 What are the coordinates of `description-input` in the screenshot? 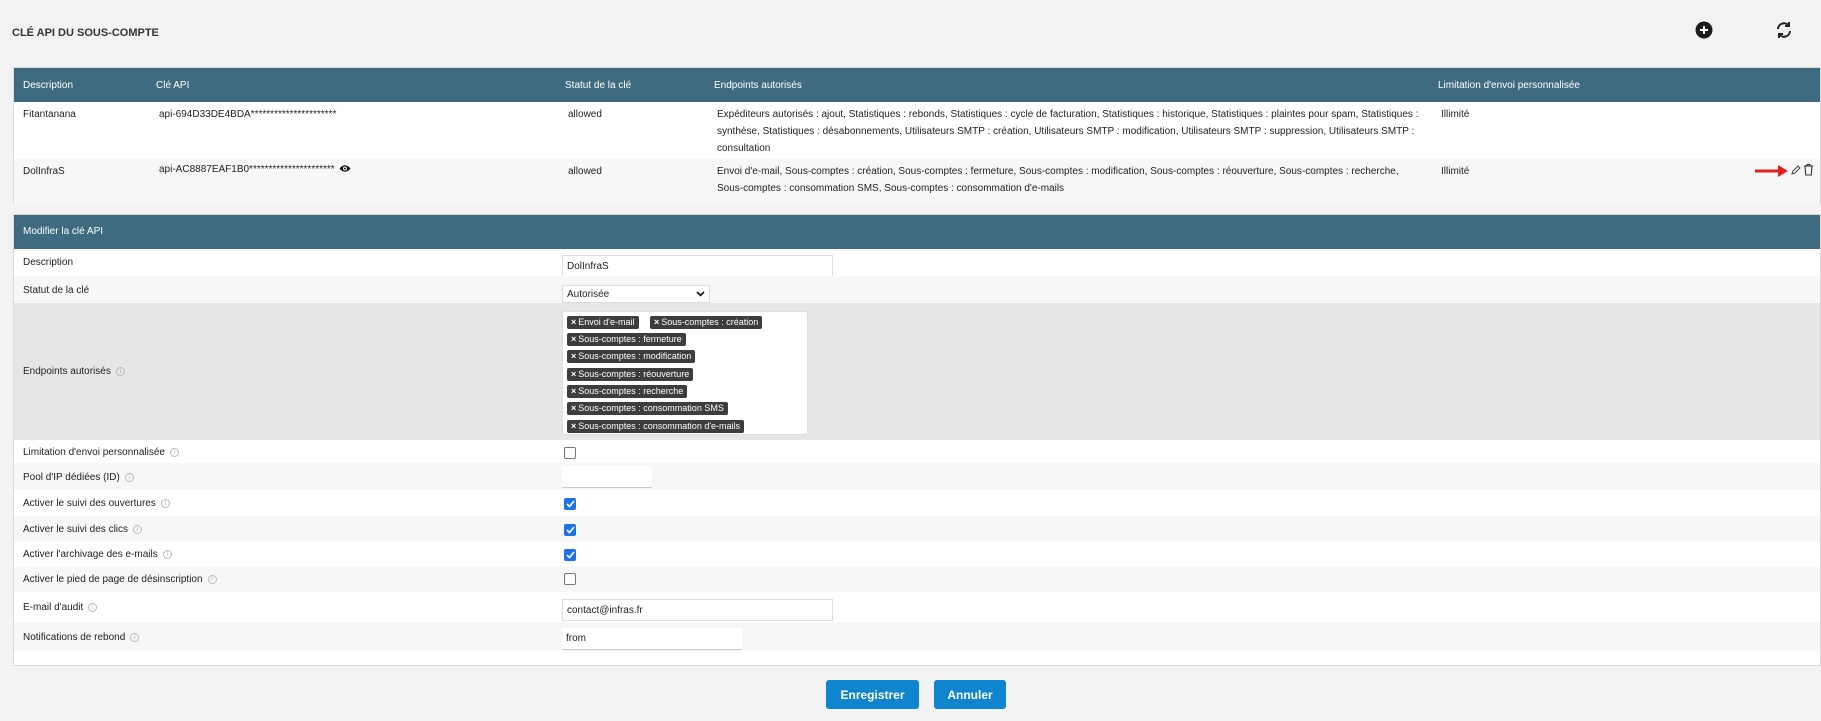 It's located at (697, 266).